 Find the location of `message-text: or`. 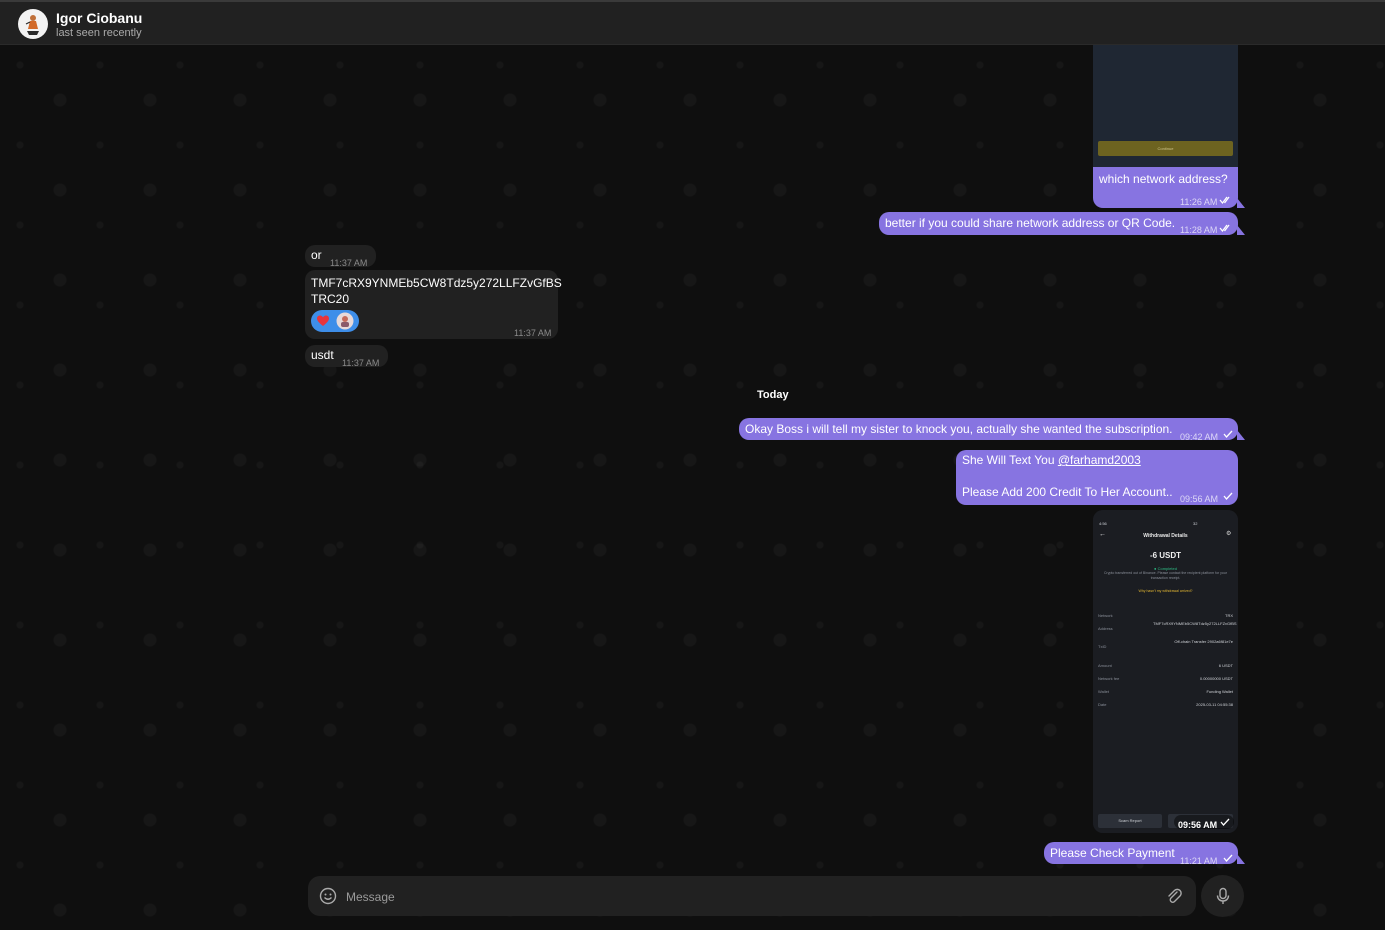

message-text: or is located at coordinates (316, 255).